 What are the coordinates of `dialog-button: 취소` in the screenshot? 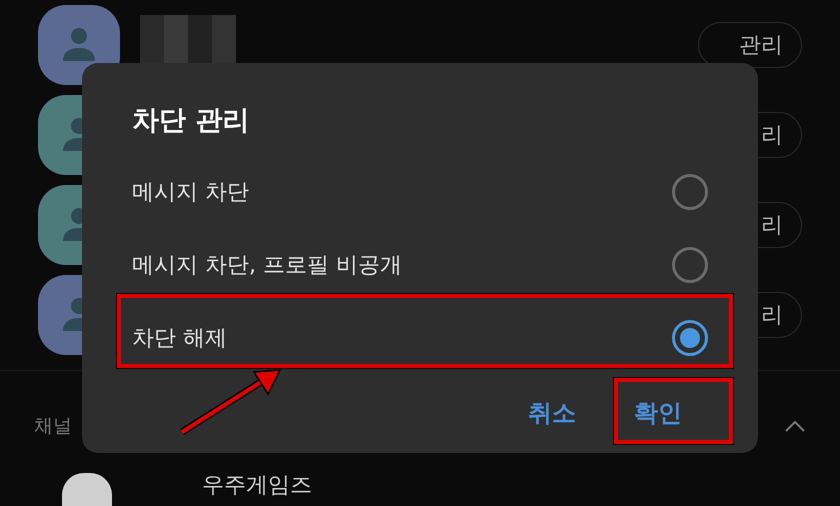 It's located at (552, 412).